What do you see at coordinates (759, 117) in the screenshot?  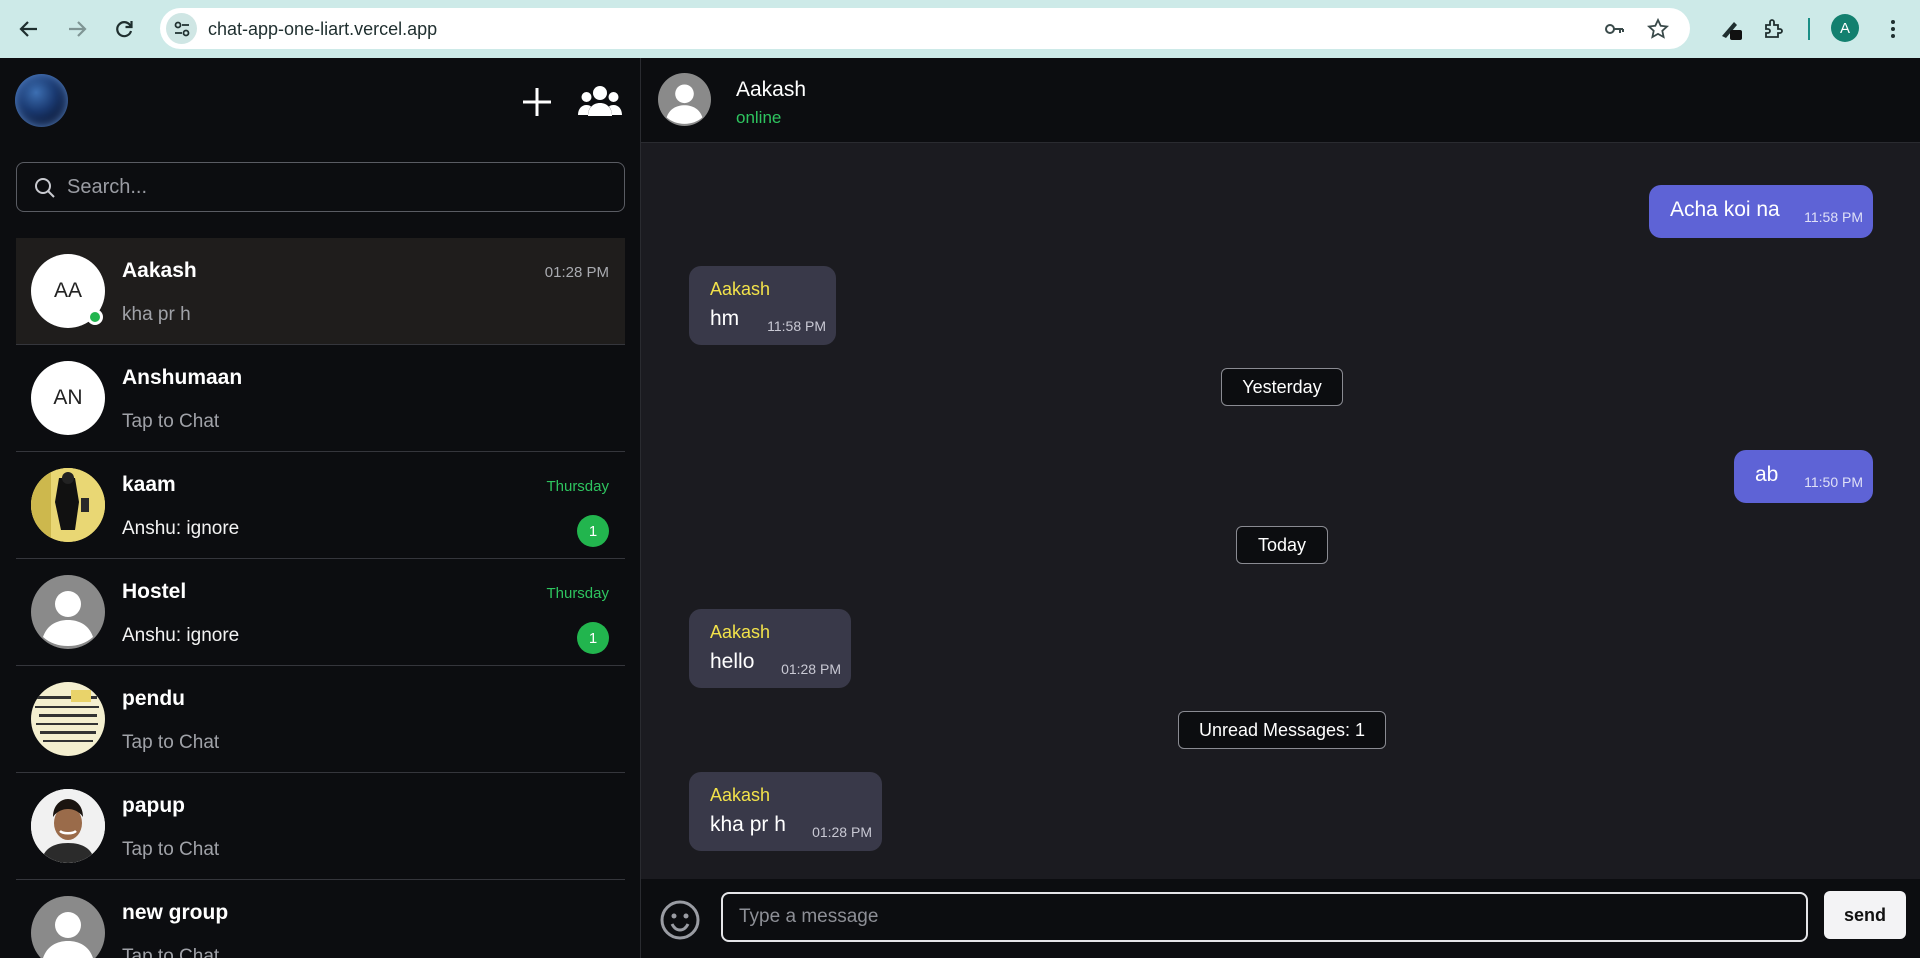 I see `contact-status: online` at bounding box center [759, 117].